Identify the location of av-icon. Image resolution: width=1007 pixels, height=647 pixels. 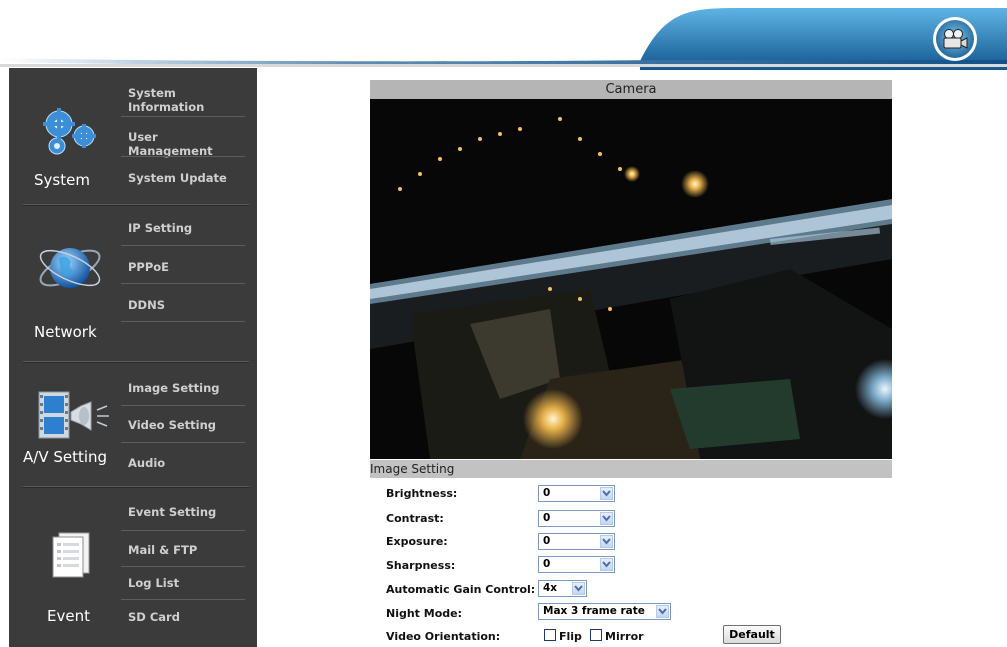
(73, 415).